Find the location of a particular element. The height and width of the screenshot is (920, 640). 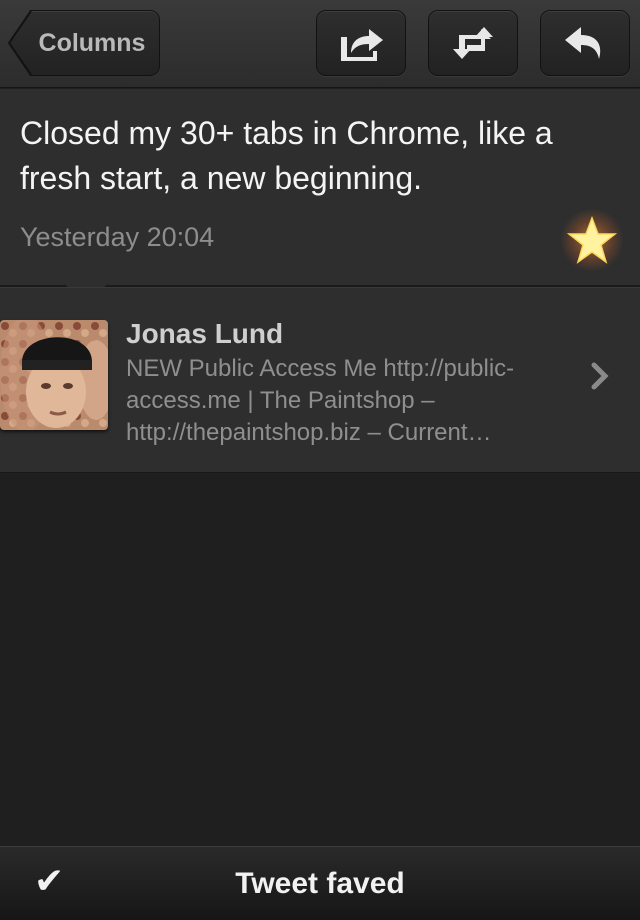

status-toast: ✔ Tweet faved is located at coordinates (320, 883).